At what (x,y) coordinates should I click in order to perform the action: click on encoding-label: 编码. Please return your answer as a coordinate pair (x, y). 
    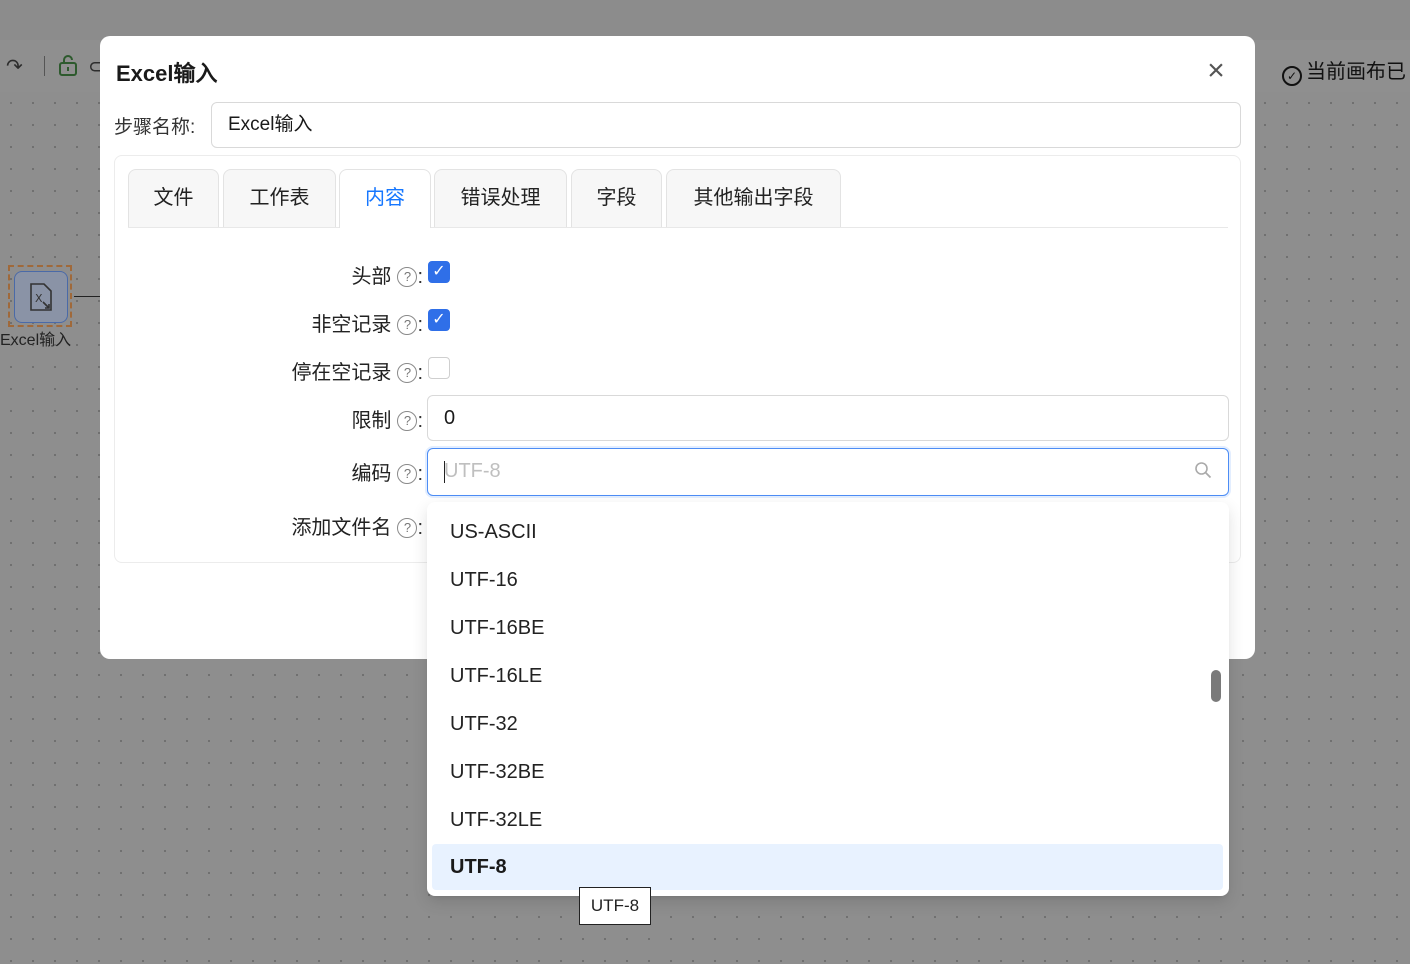
    Looking at the image, I should click on (371, 474).